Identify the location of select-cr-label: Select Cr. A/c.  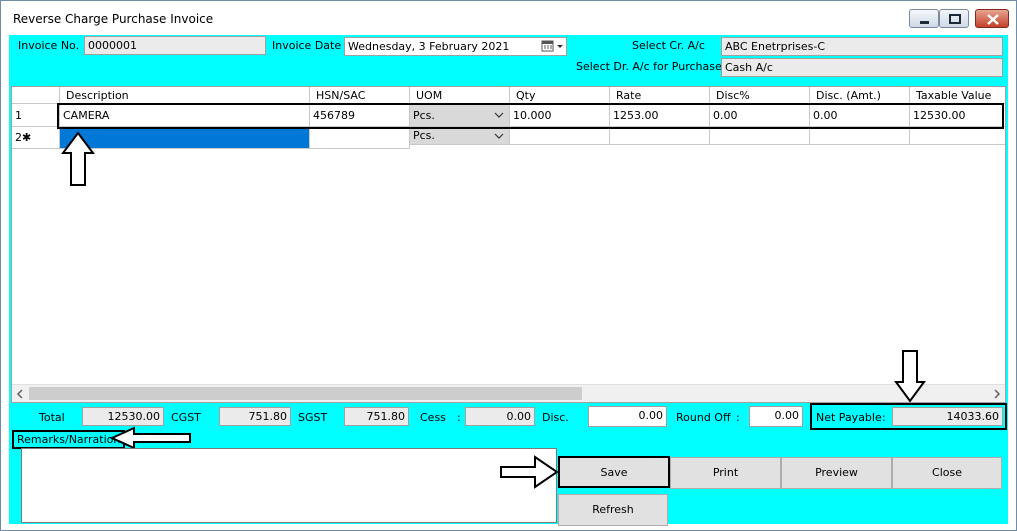
(668, 45).